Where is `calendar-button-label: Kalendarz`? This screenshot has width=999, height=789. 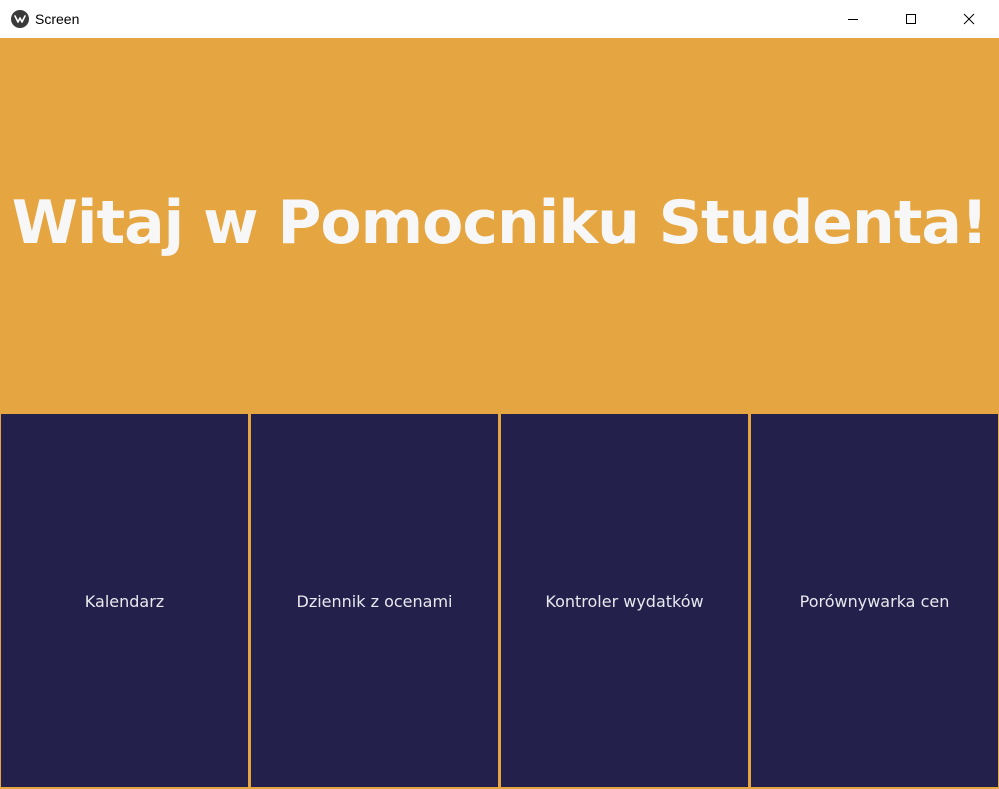 calendar-button-label: Kalendarz is located at coordinates (124, 601).